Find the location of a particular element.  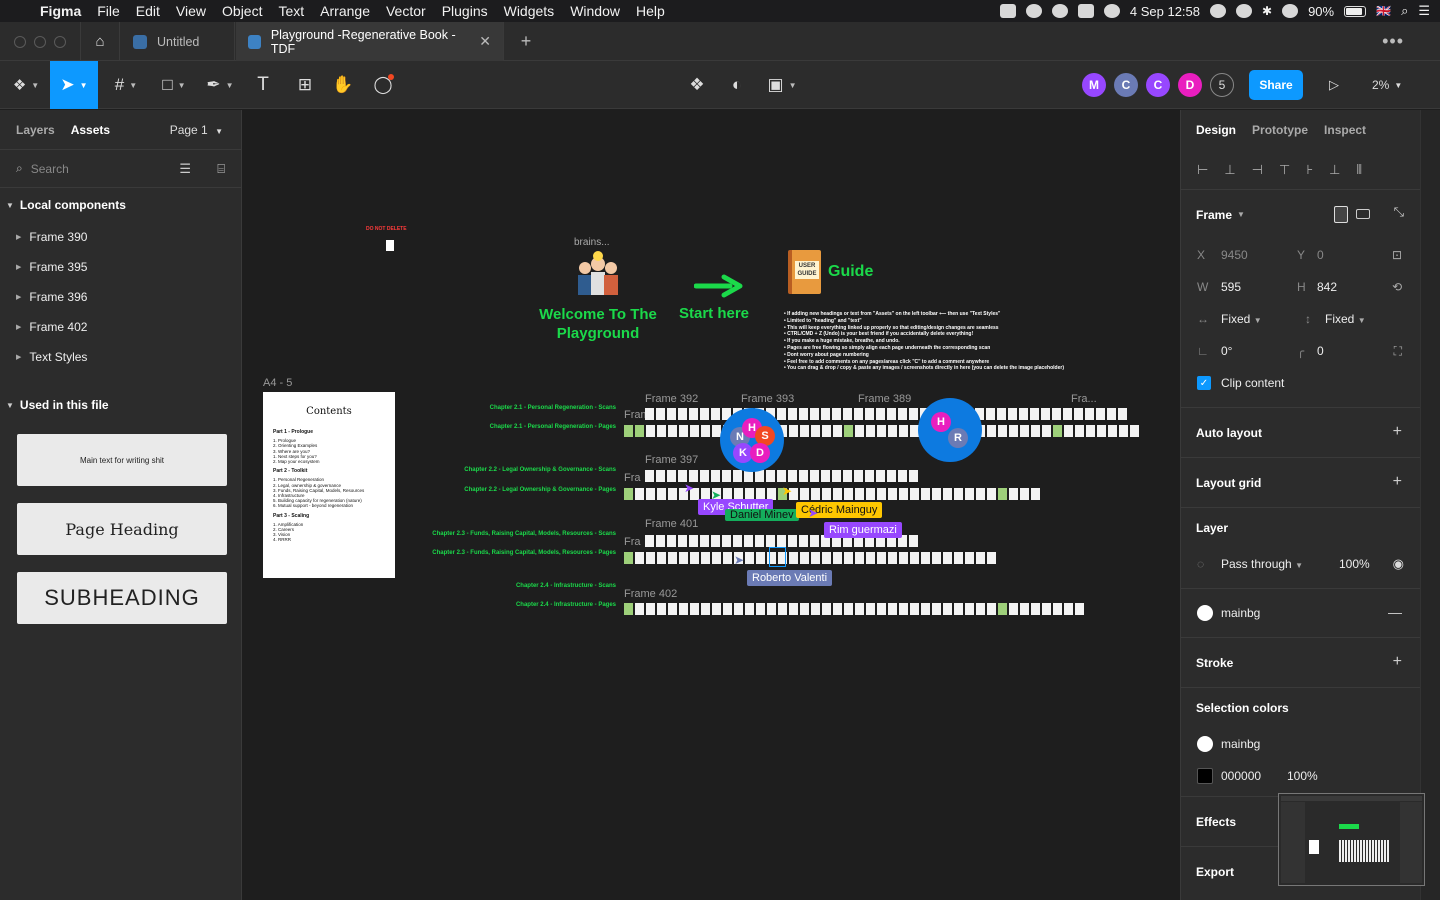

search-input: Search is located at coordinates (50, 169).